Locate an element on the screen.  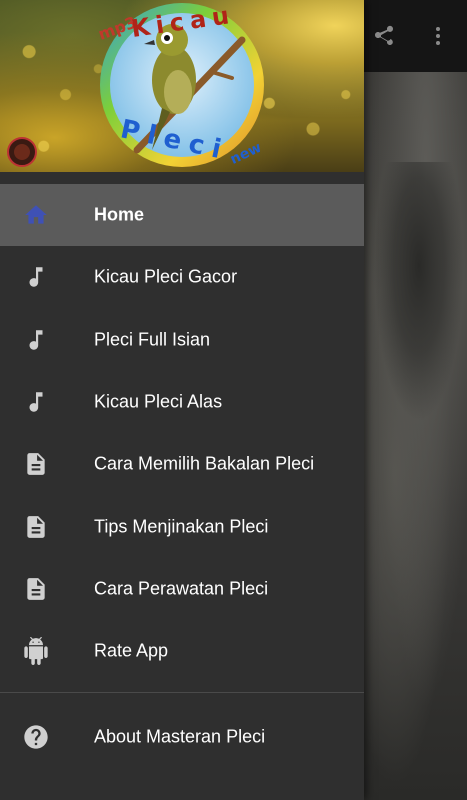
menu-item-cara-memilih-bakalan-pleci: Cara Memilih Bakalan Pleci is located at coordinates (182, 464).